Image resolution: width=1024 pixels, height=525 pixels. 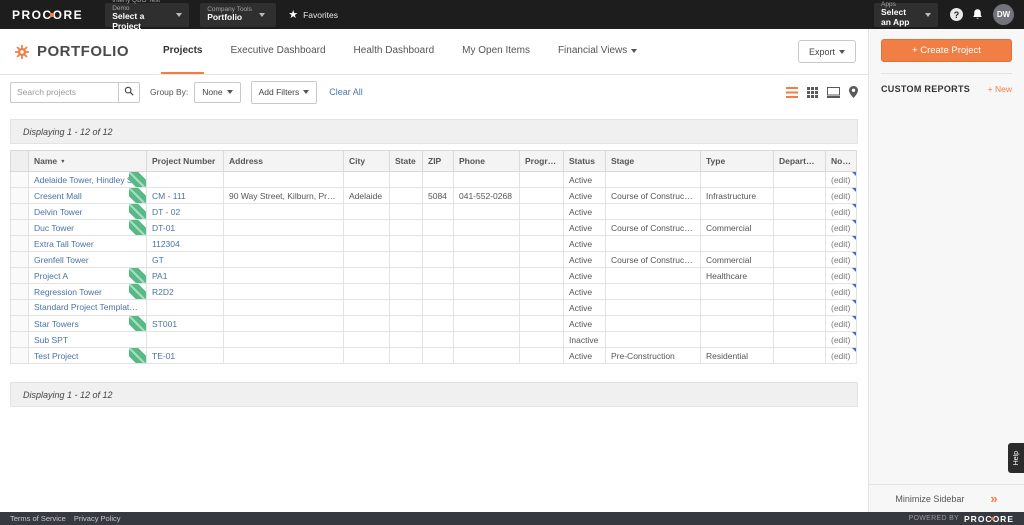 What do you see at coordinates (56, 324) in the screenshot?
I see `project-link: Star Towers` at bounding box center [56, 324].